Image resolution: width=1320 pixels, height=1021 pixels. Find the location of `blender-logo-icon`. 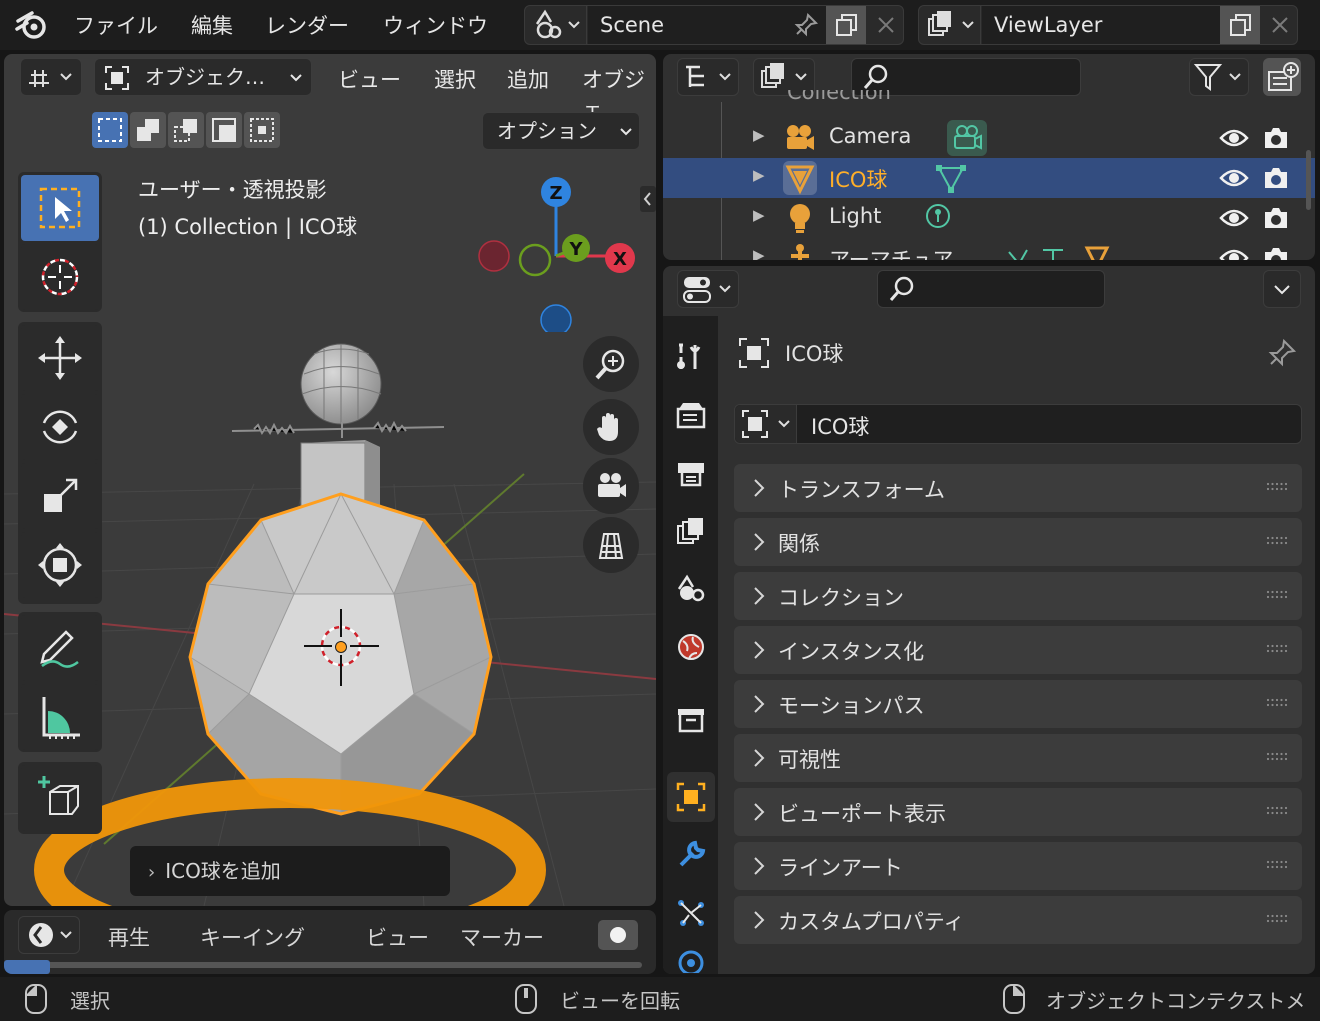

blender-logo-icon is located at coordinates (32, 25).